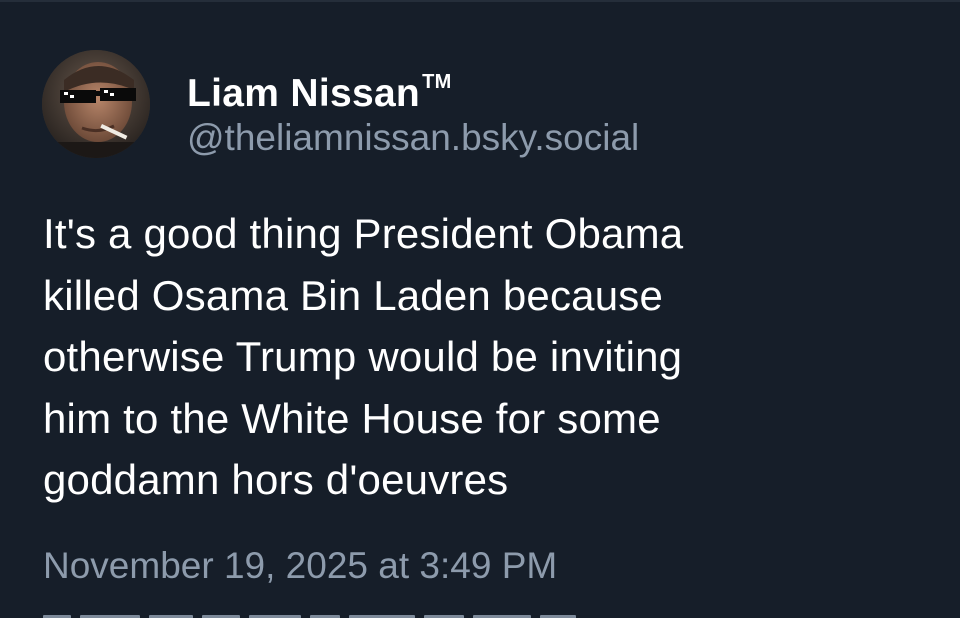  What do you see at coordinates (437, 82) in the screenshot?
I see `trademark-symbol: TM` at bounding box center [437, 82].